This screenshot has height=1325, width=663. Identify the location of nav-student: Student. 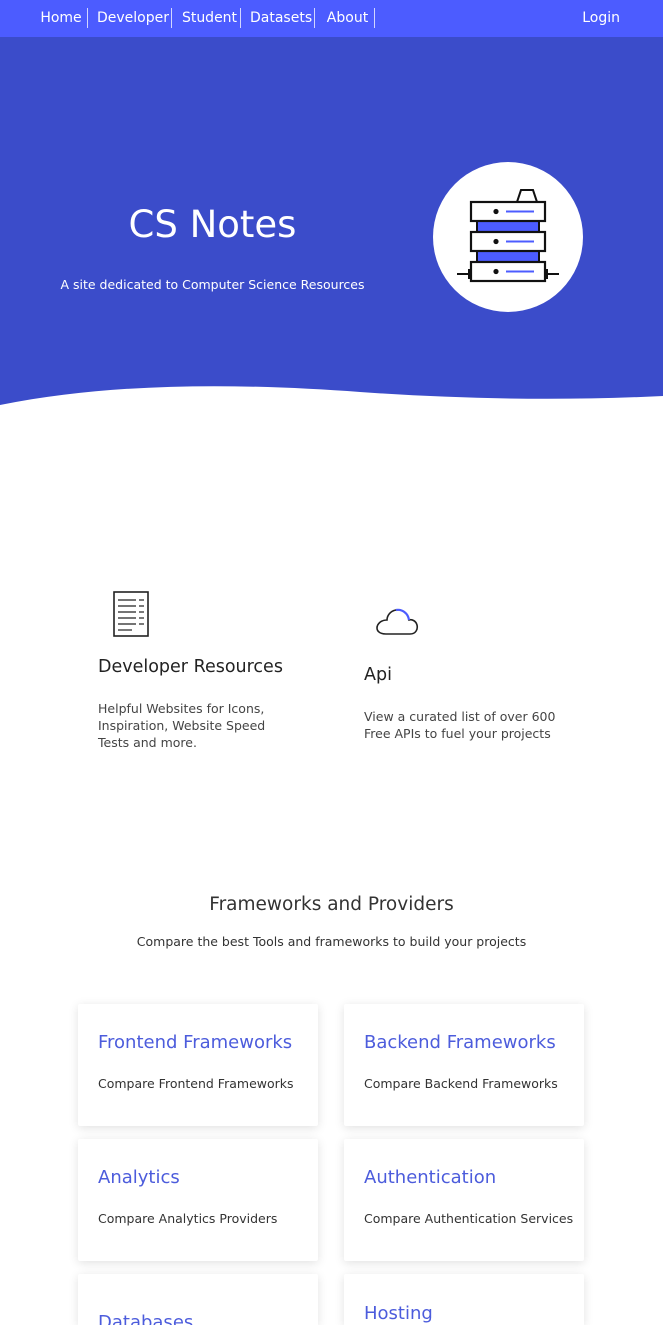
(209, 18).